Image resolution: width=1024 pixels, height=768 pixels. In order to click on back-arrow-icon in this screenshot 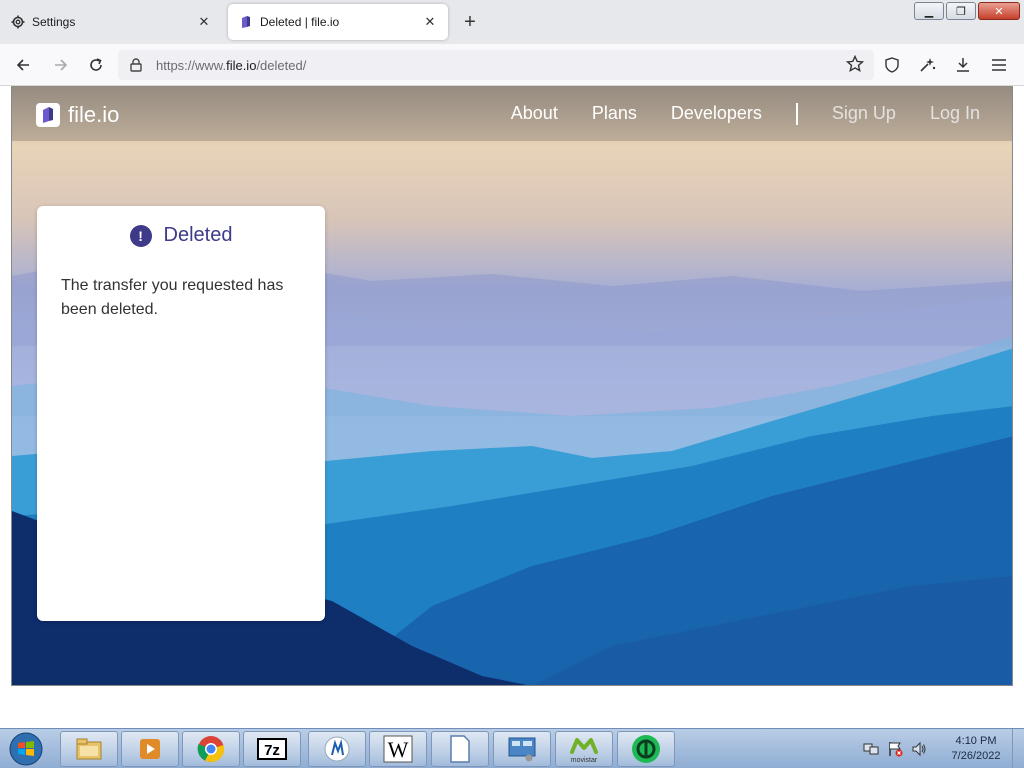, I will do `click(22, 65)`.